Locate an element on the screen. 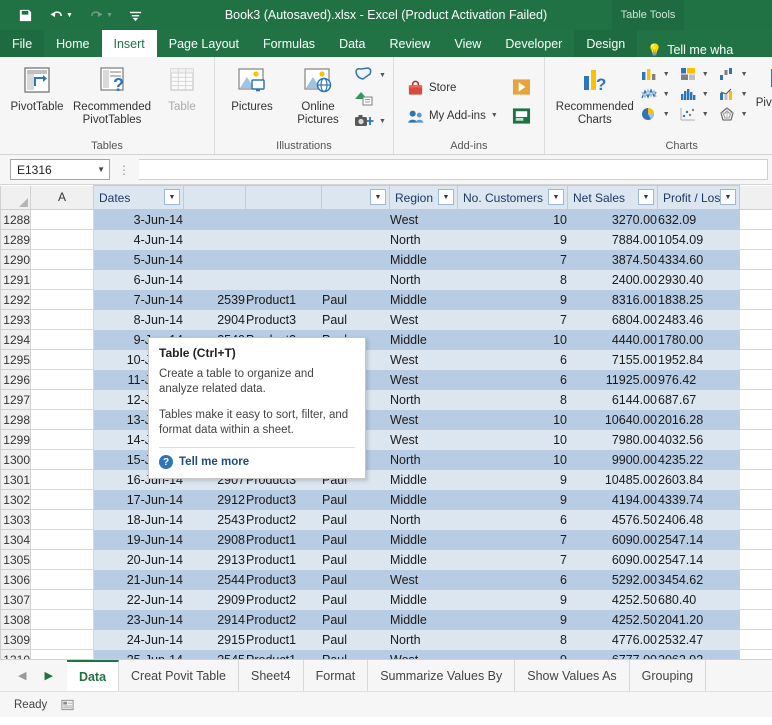  cell-product: Product3 is located at coordinates (283, 579).